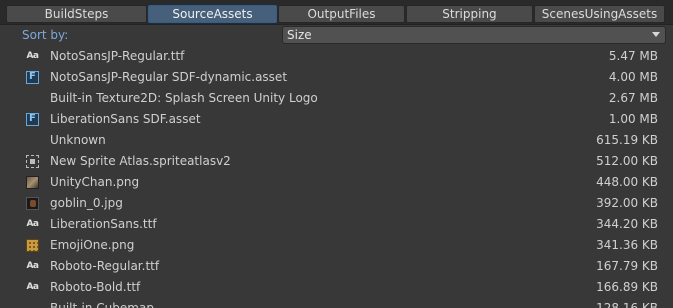 The width and height of the screenshot is (673, 308). Describe the element at coordinates (212, 14) in the screenshot. I see `tab-source-assets: SourceAssets` at that location.